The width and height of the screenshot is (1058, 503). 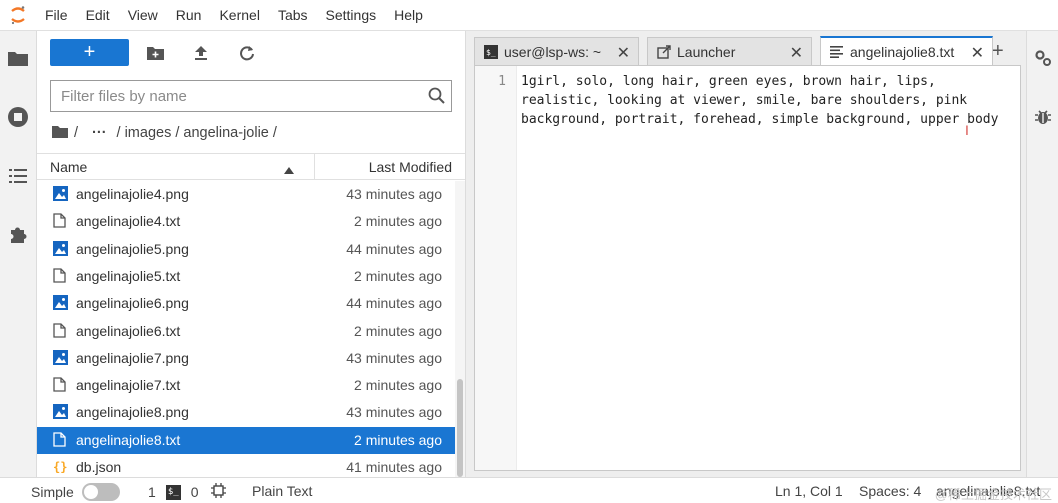 I want to click on file-name: angelinajolie6.png, so click(x=132, y=303).